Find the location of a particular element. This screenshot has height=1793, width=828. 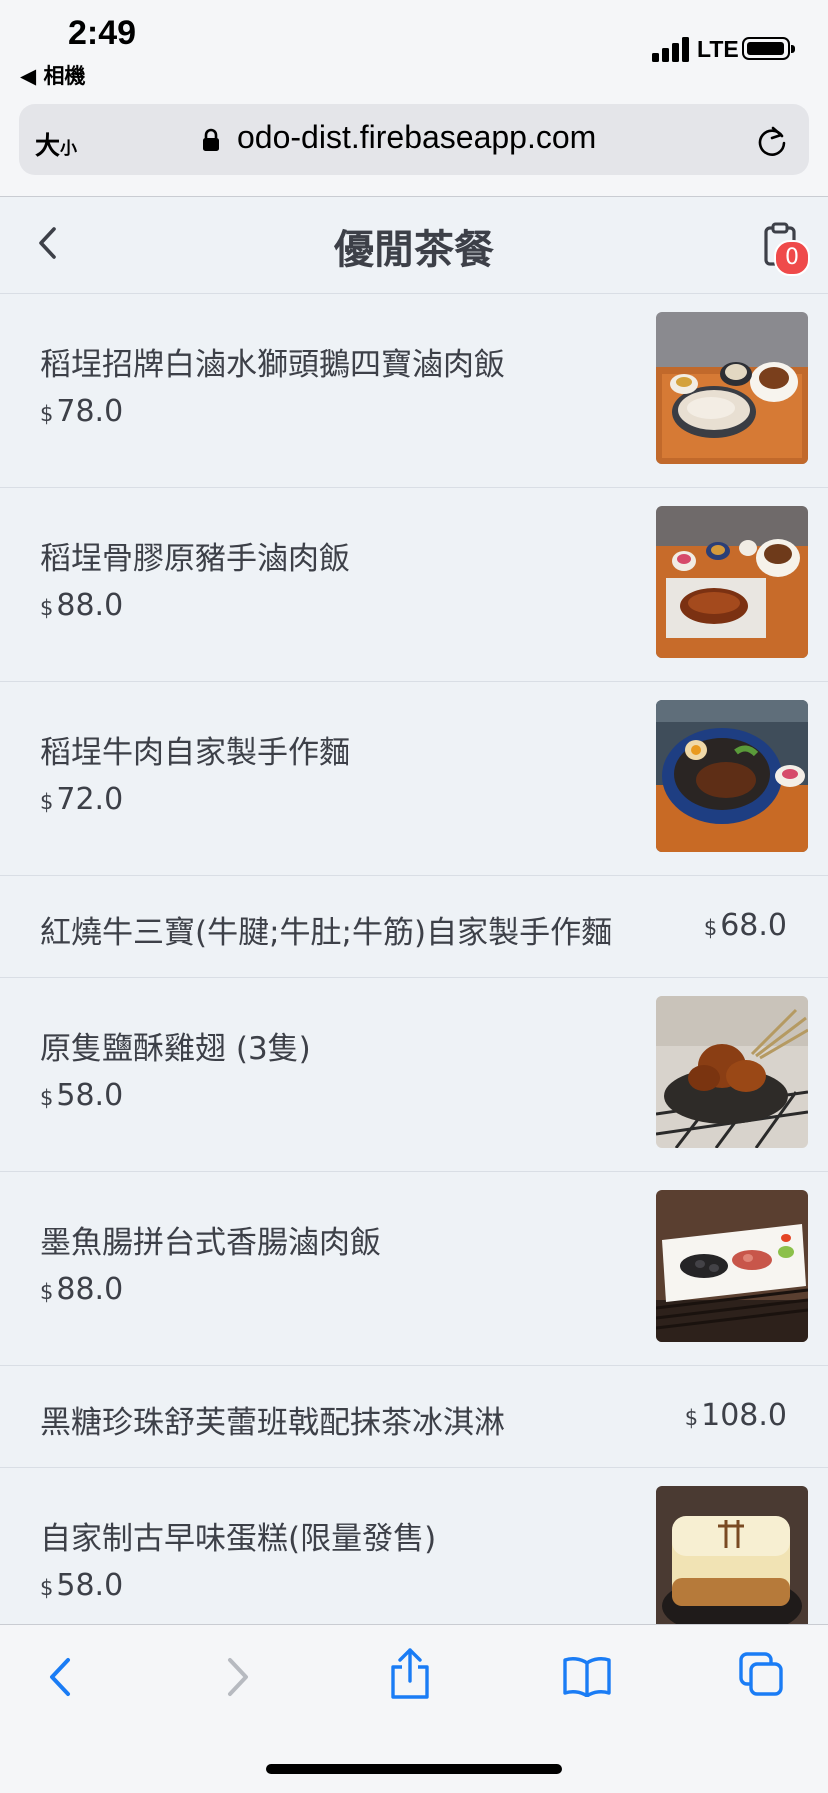

food-photo-chicken-wings is located at coordinates (732, 1072).